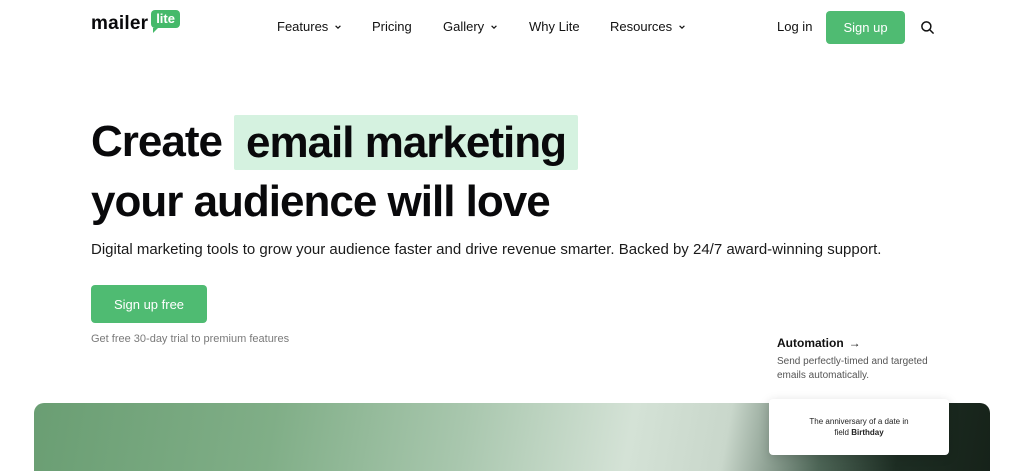 This screenshot has height=471, width=1024. I want to click on nav-item-label: Why Lite, so click(554, 26).